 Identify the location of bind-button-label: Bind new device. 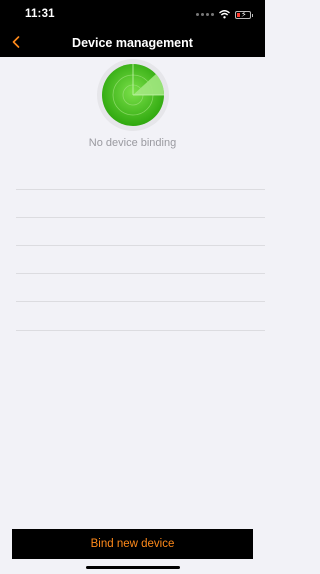
(132, 544).